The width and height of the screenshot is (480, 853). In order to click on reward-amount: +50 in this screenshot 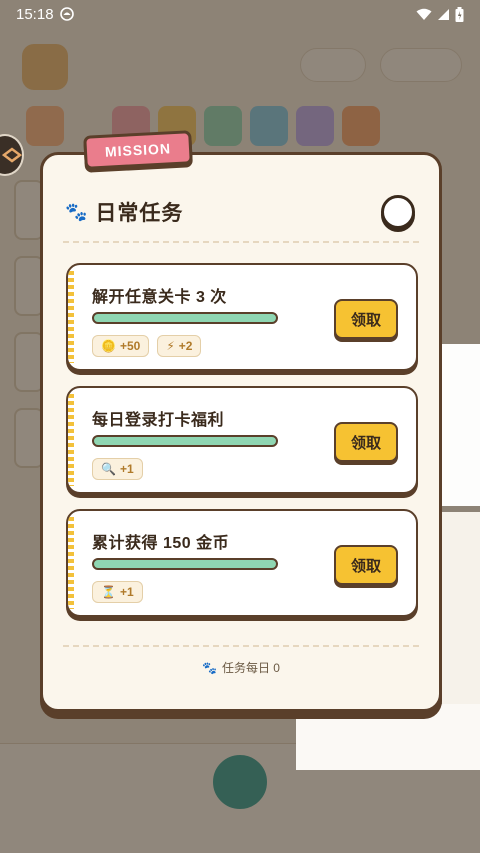, I will do `click(130, 346)`.